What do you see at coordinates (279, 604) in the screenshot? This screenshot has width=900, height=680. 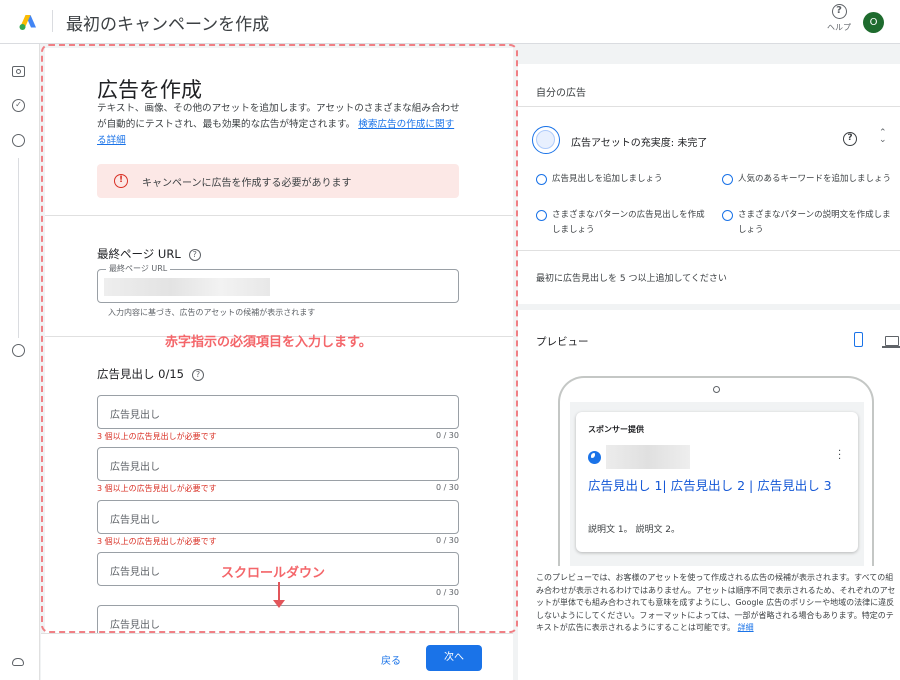 I see `scroll-arrow-down-icon` at bounding box center [279, 604].